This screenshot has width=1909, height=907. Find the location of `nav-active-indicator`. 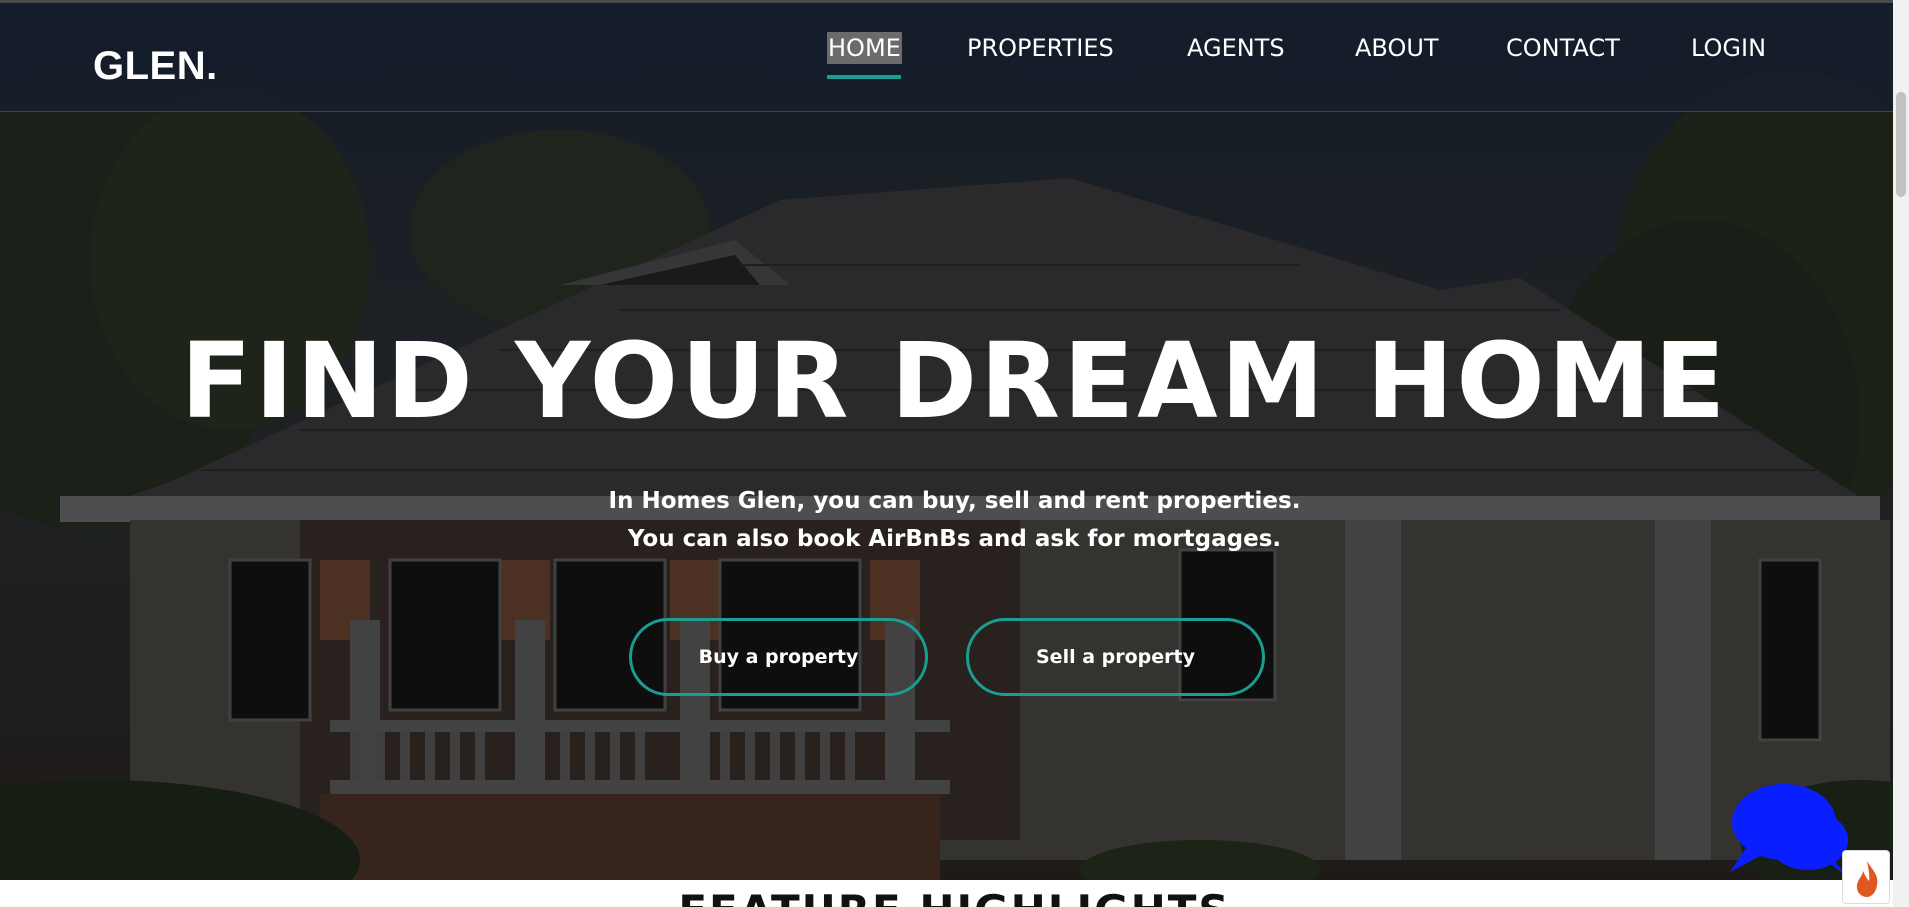

nav-active-indicator is located at coordinates (864, 77).